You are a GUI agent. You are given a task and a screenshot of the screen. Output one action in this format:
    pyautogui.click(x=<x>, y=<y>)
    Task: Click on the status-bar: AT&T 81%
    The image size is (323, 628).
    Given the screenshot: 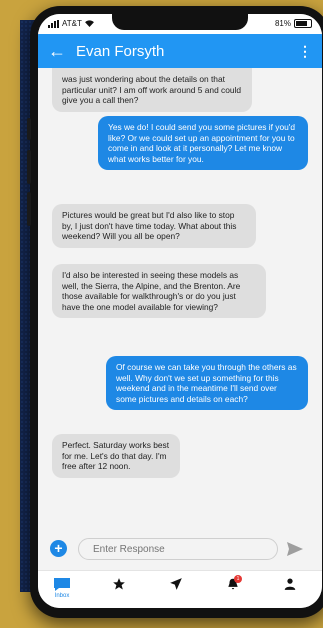 What is the action you would take?
    pyautogui.click(x=180, y=24)
    